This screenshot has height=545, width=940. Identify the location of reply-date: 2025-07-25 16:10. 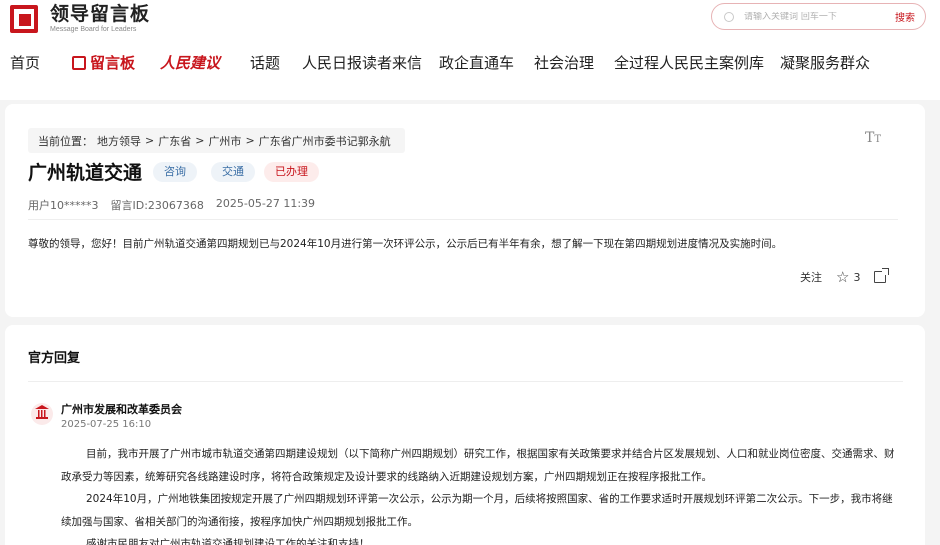
(106, 424).